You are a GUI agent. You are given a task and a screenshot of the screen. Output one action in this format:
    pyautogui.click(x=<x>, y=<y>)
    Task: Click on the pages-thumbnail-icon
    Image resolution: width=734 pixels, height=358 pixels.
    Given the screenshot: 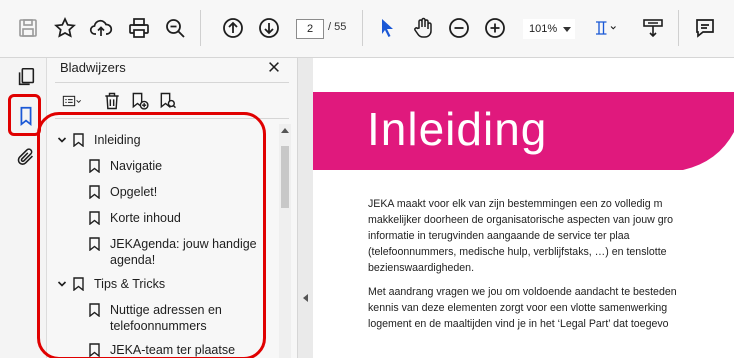 What is the action you would take?
    pyautogui.click(x=26, y=77)
    